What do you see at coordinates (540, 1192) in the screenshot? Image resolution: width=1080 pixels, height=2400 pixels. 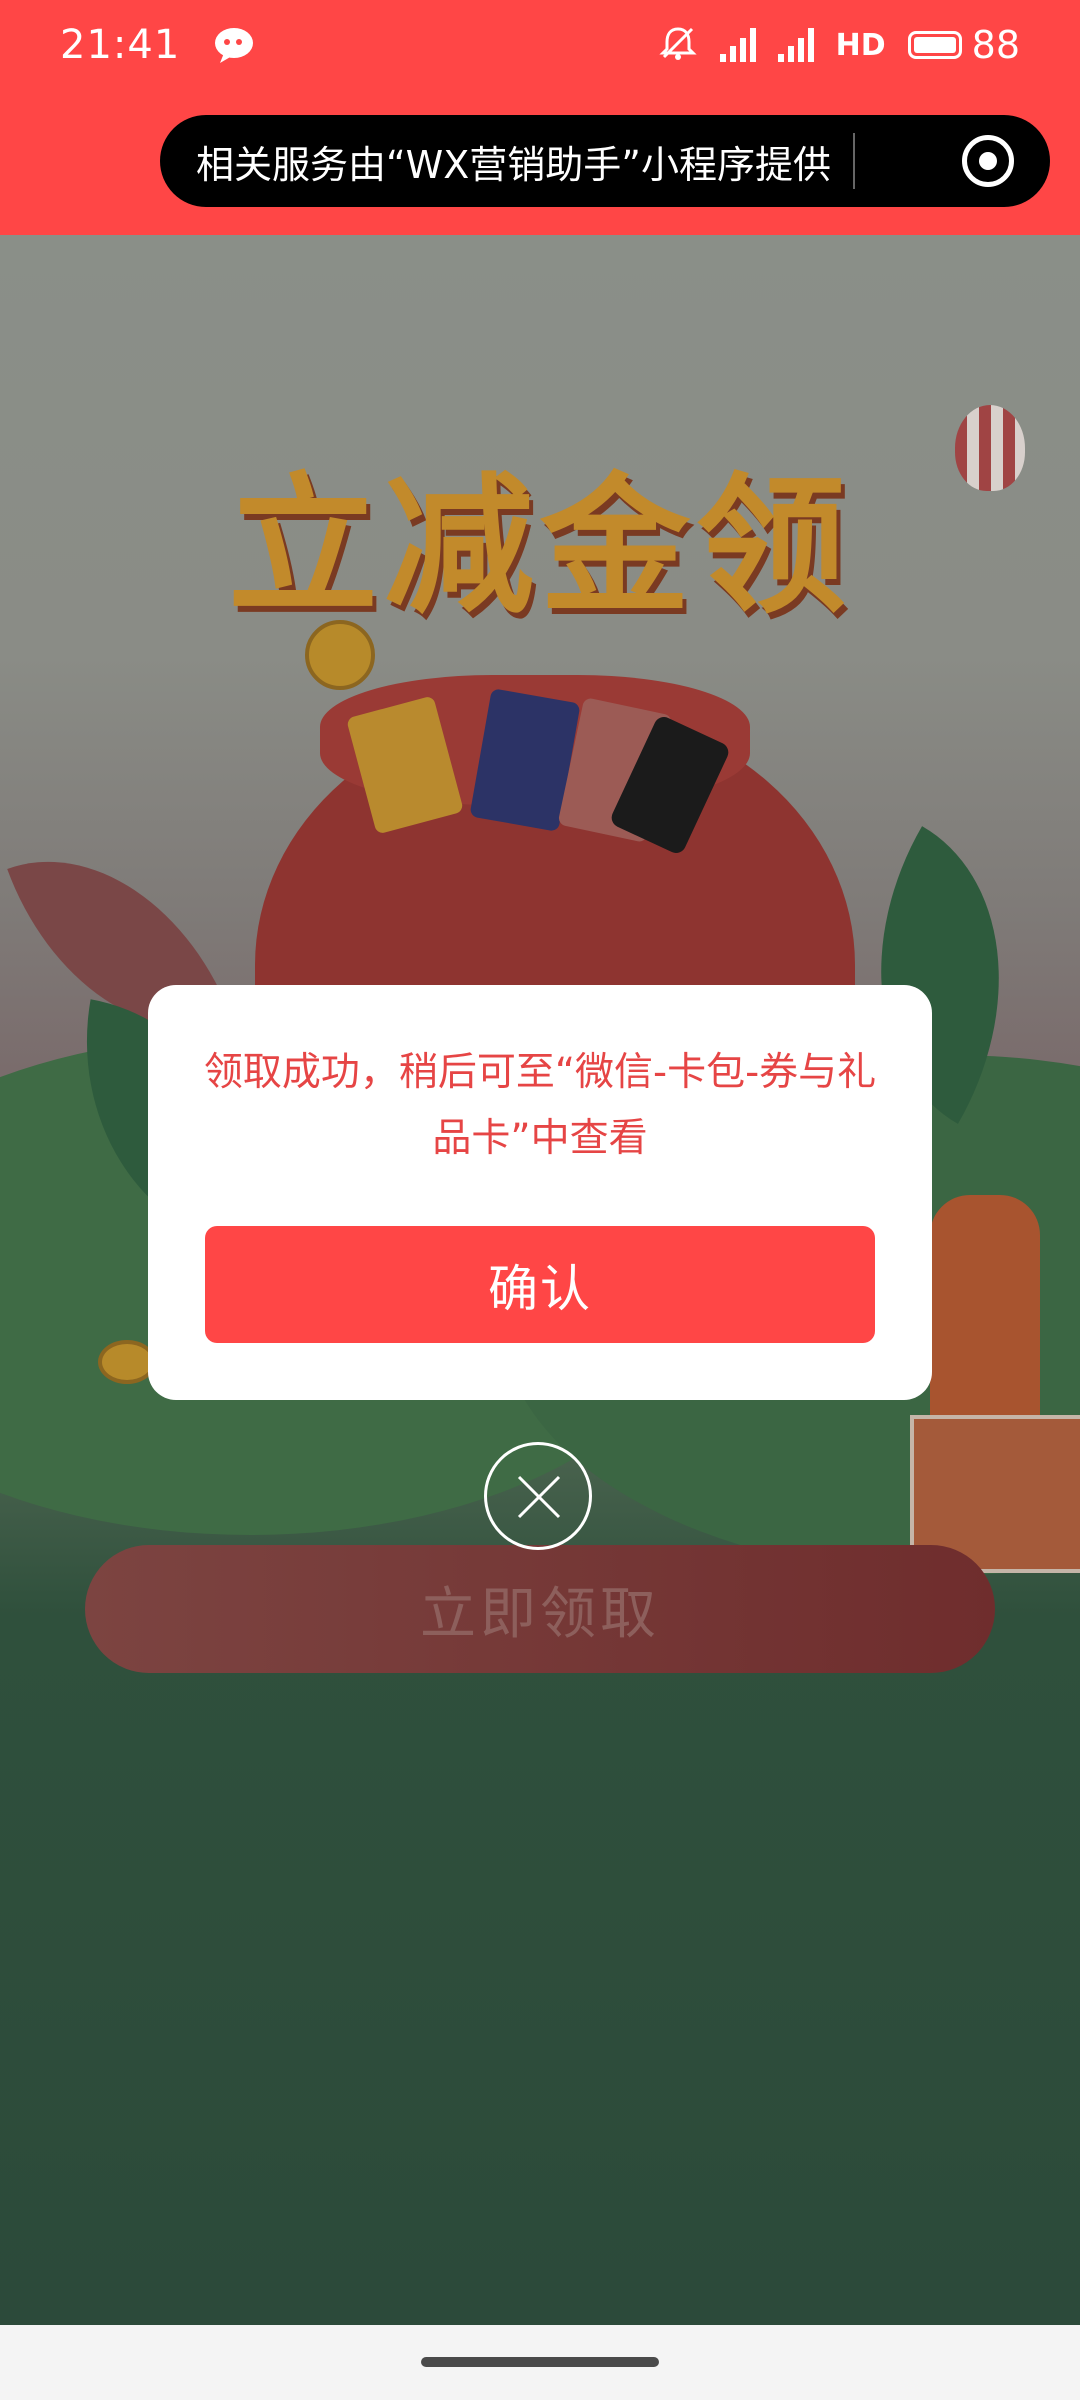 I see `success-dialog: 领取成功，稍后可至“微信-卡包-券与礼品卡”中查看 确认` at bounding box center [540, 1192].